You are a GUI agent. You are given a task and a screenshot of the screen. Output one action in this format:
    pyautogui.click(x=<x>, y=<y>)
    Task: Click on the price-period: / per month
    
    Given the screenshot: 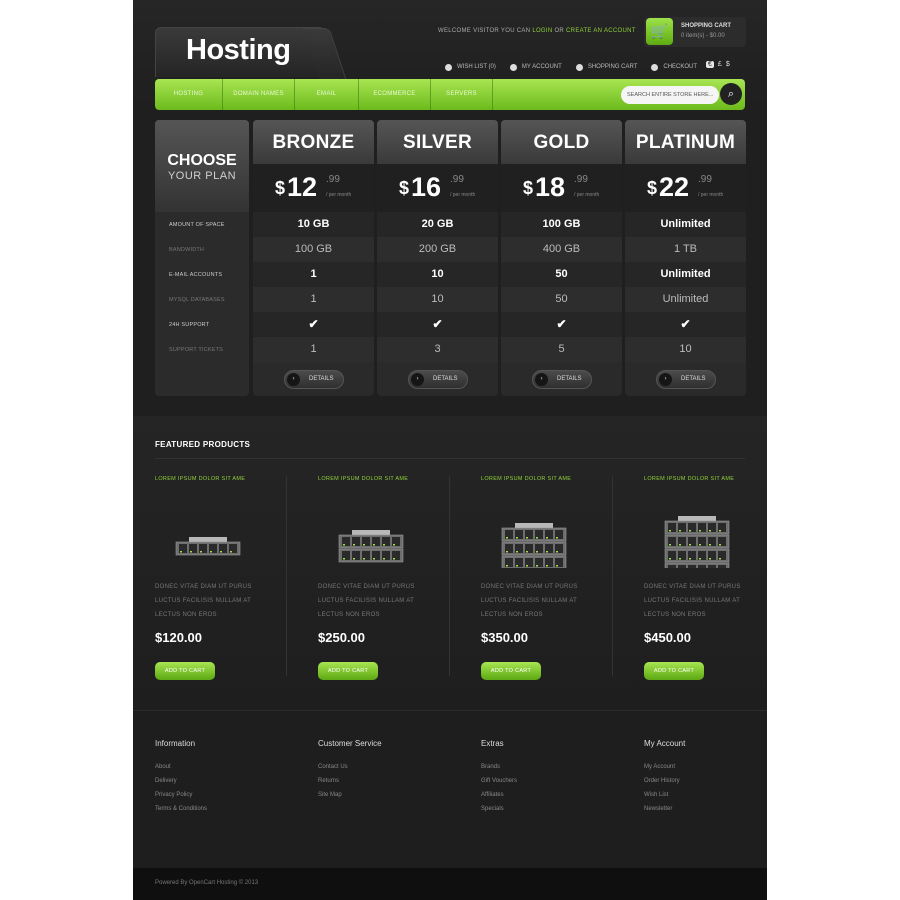 What is the action you would take?
    pyautogui.click(x=587, y=195)
    